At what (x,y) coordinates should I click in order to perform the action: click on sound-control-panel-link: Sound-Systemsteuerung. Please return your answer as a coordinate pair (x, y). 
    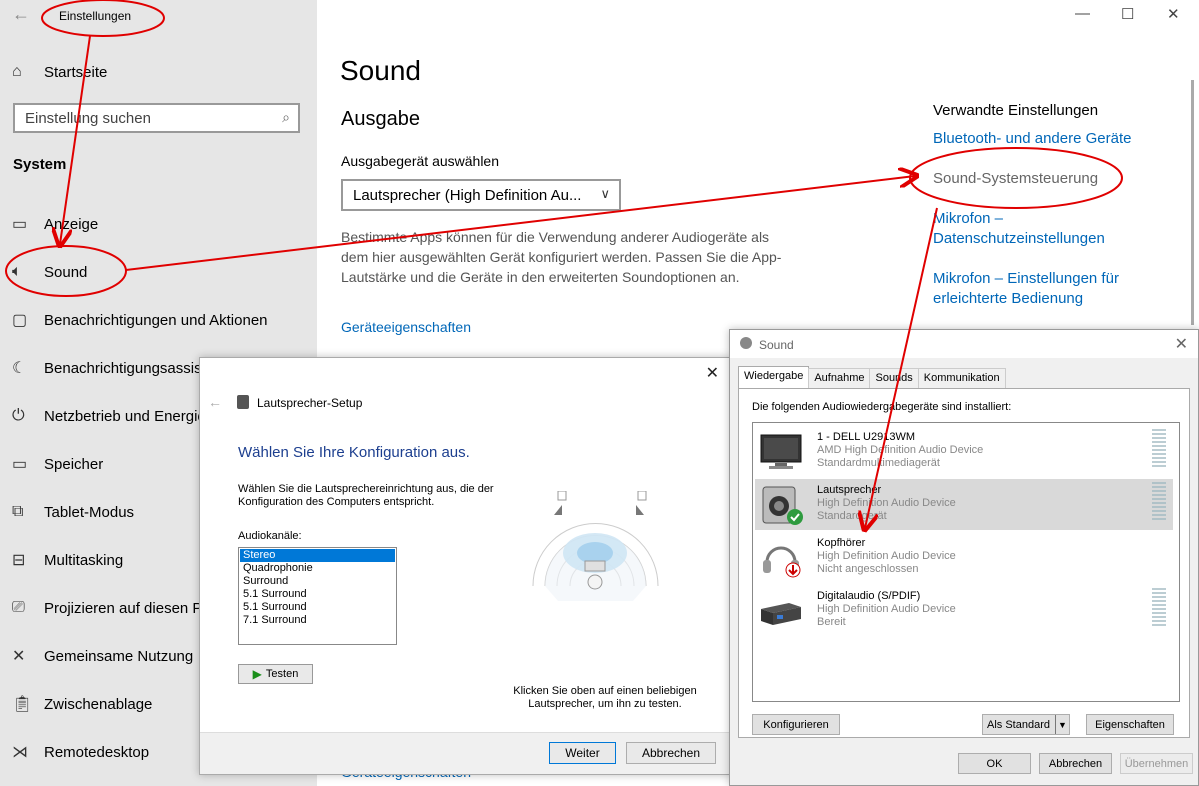
    Looking at the image, I should click on (1043, 179).